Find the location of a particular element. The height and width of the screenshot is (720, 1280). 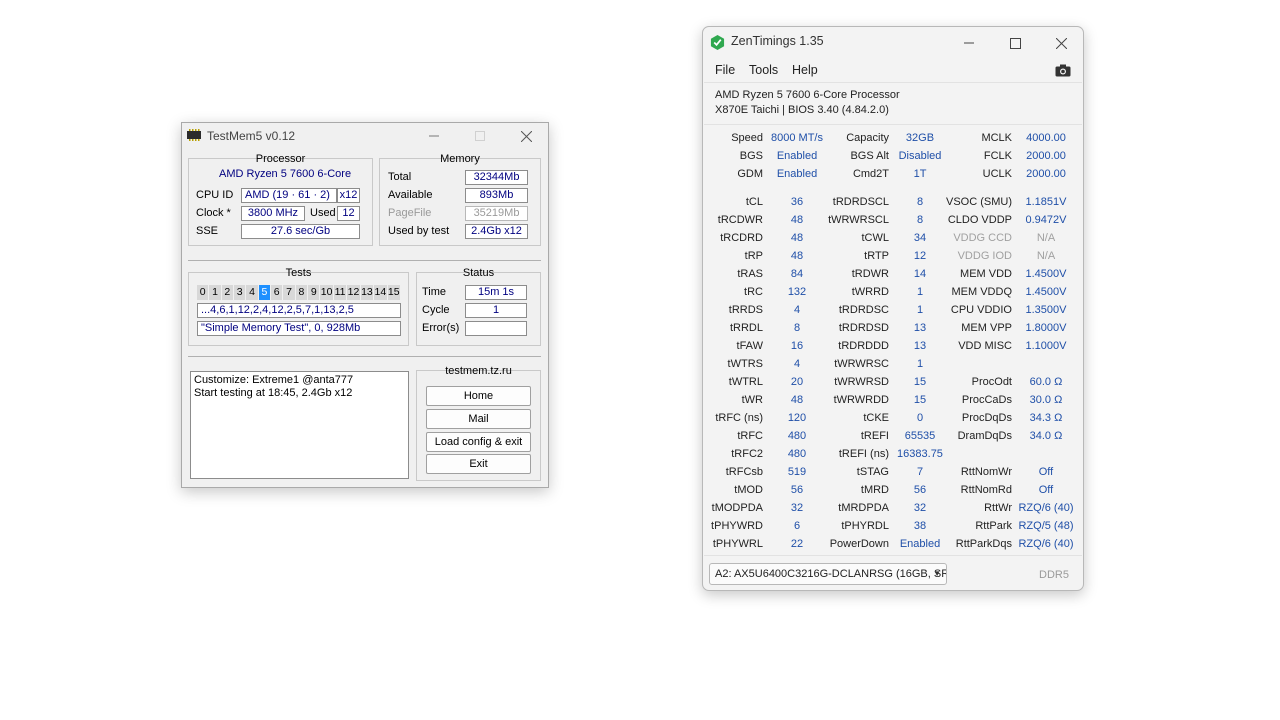

minimize-button is located at coordinates (434, 136).